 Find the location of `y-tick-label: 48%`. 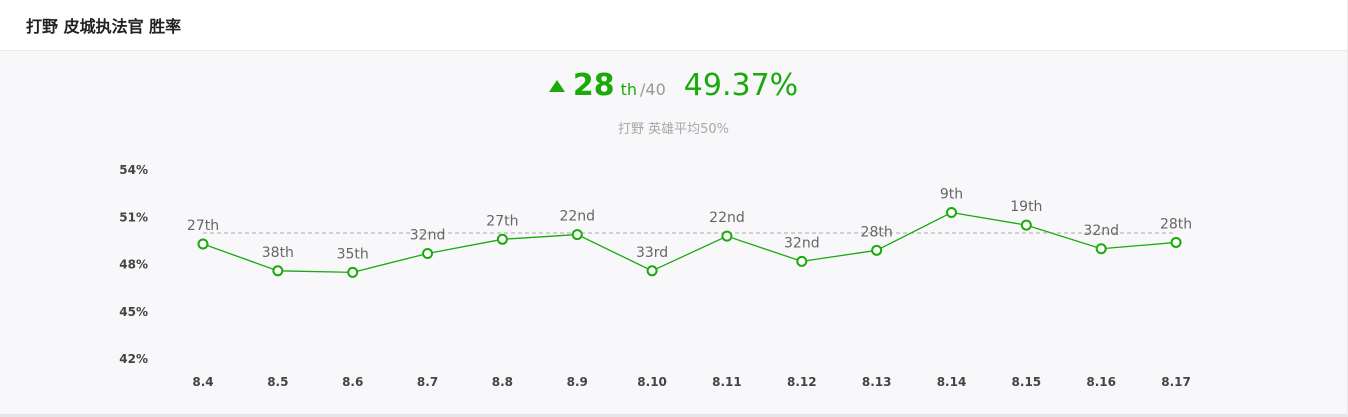

y-tick-label: 48% is located at coordinates (133, 265).